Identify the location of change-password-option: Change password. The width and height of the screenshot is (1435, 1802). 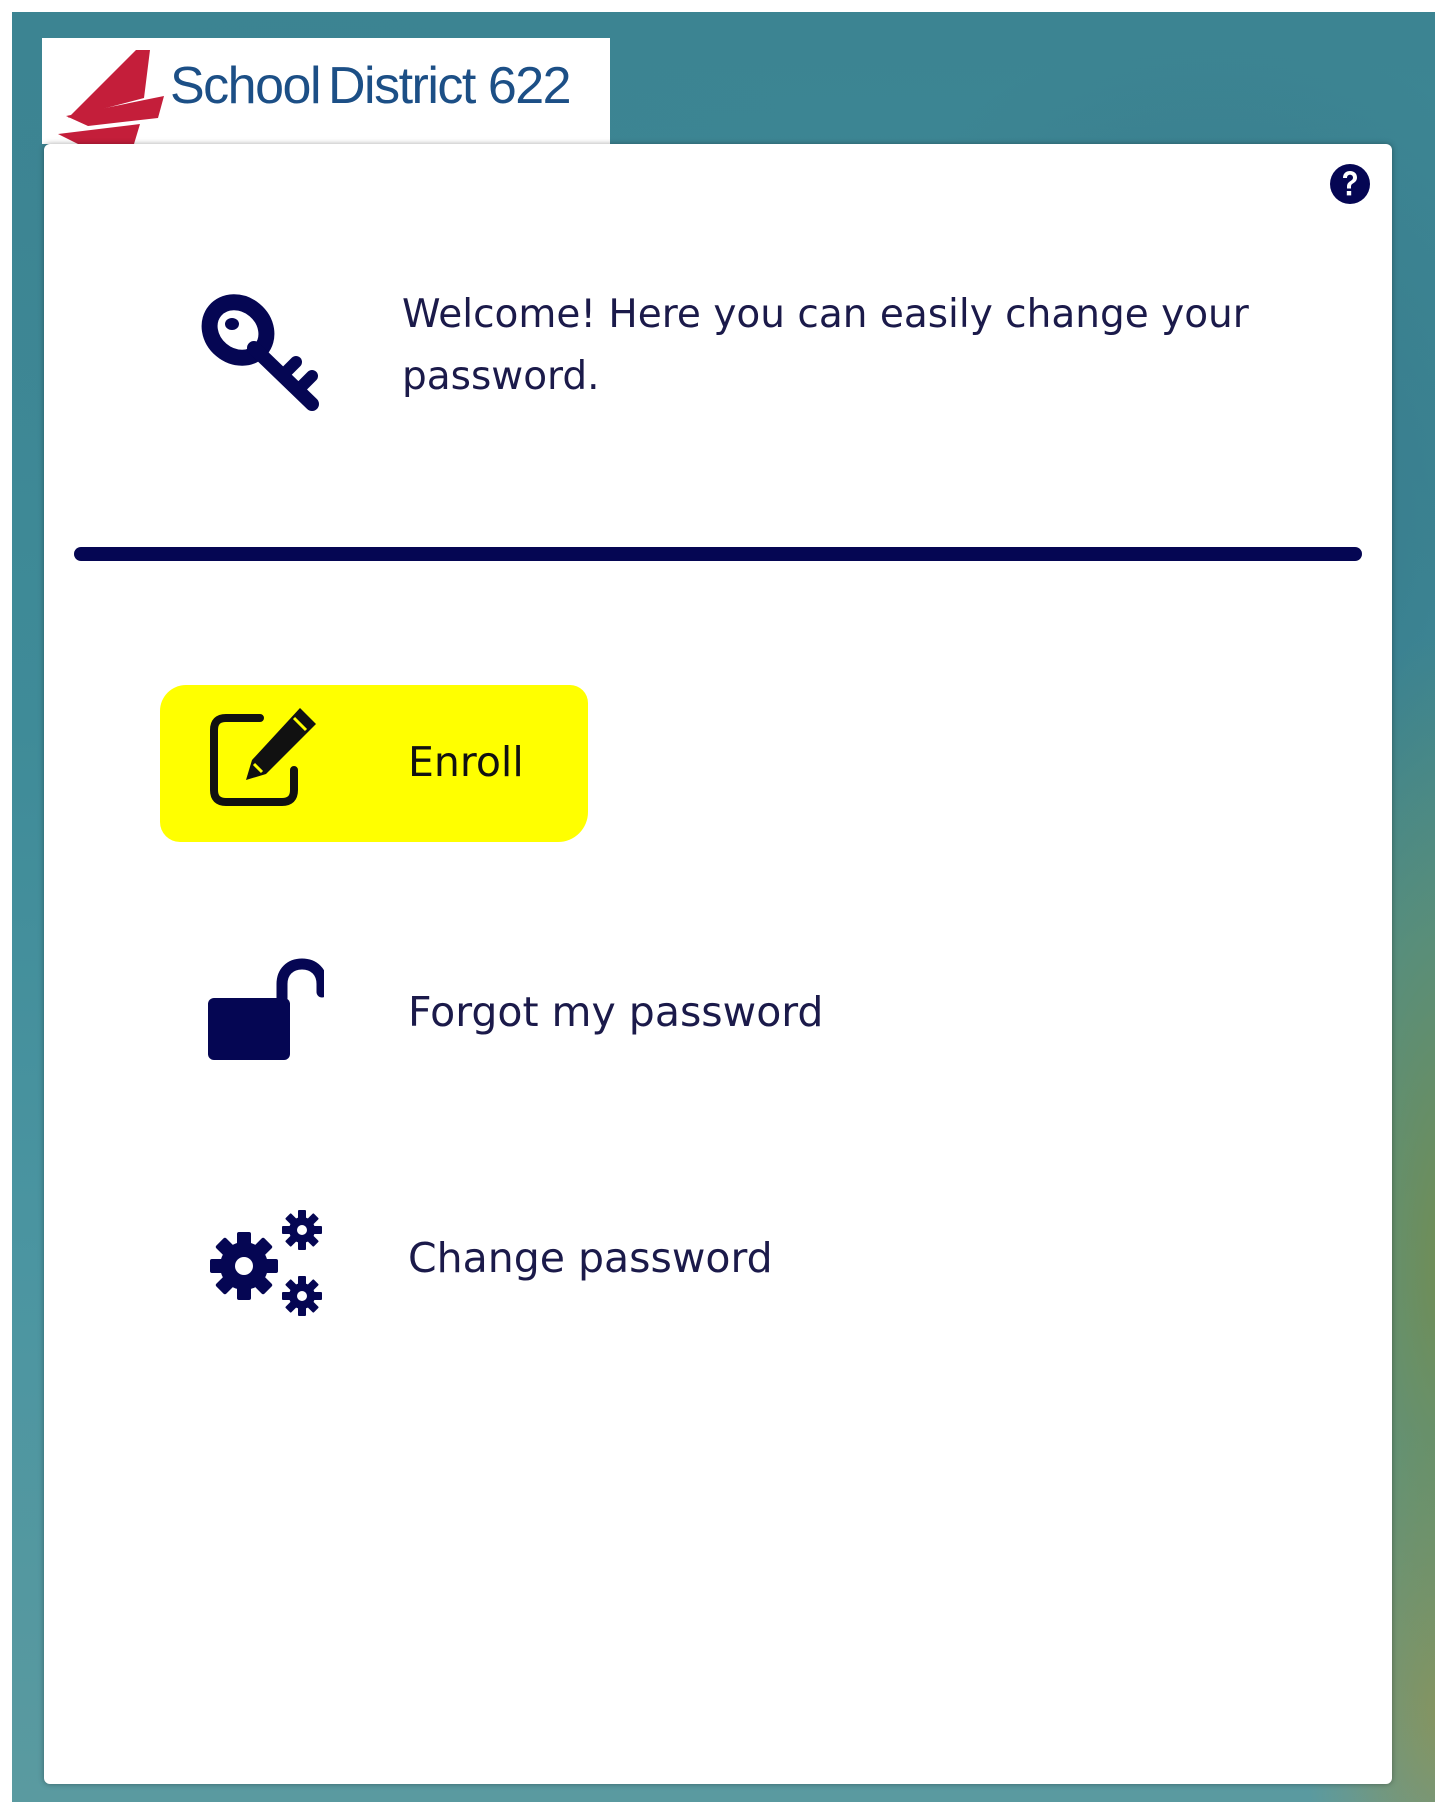
(594, 1250).